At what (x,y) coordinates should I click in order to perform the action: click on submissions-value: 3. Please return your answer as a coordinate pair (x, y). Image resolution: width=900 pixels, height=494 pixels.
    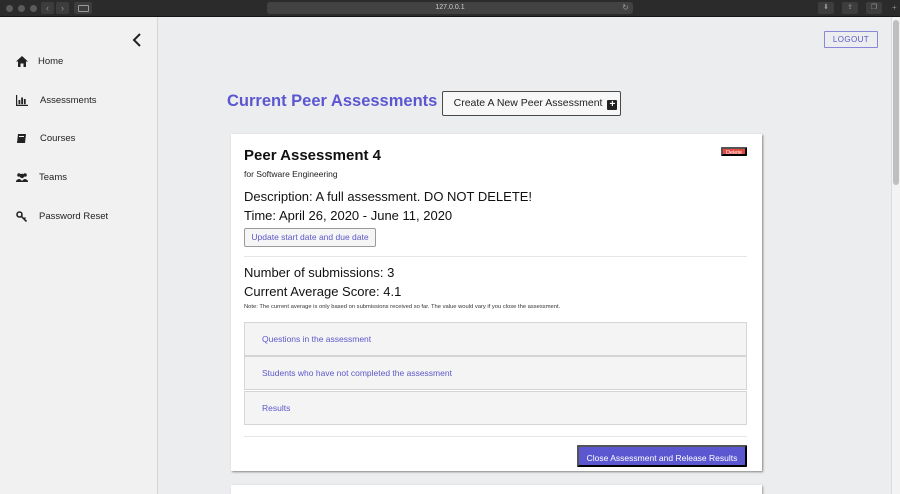
    Looking at the image, I should click on (391, 272).